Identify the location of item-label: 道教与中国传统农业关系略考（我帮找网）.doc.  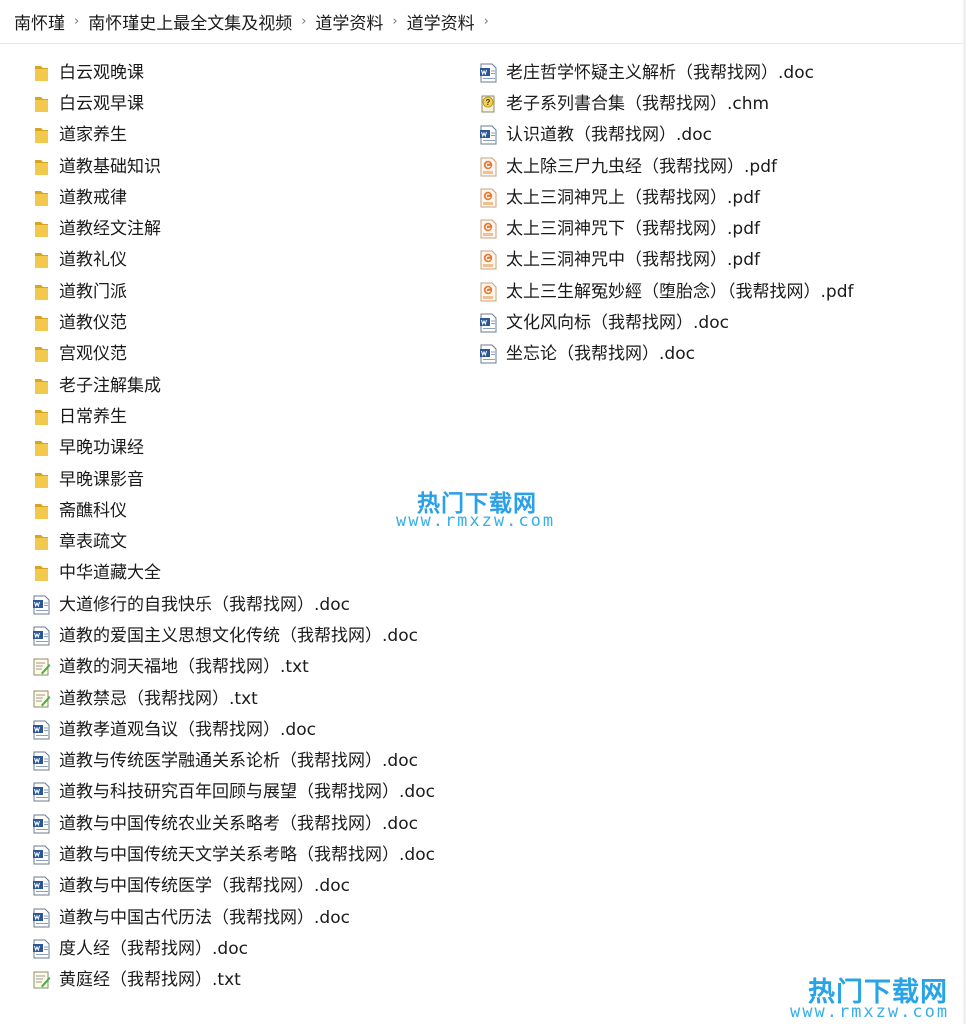
(238, 823).